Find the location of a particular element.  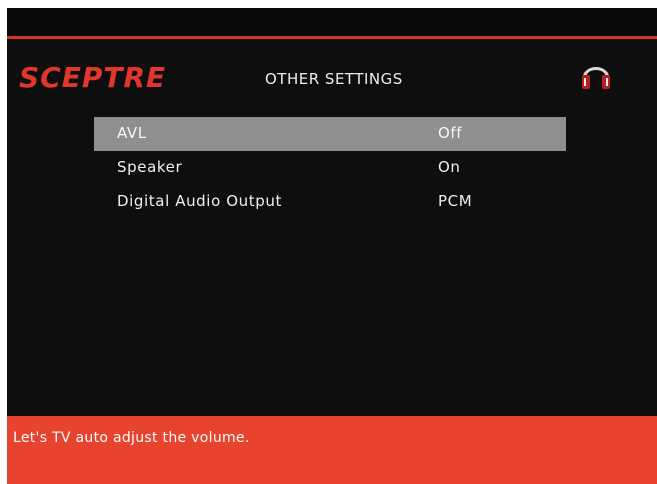

svg-text: SCEPTRE is located at coordinates (92, 76).